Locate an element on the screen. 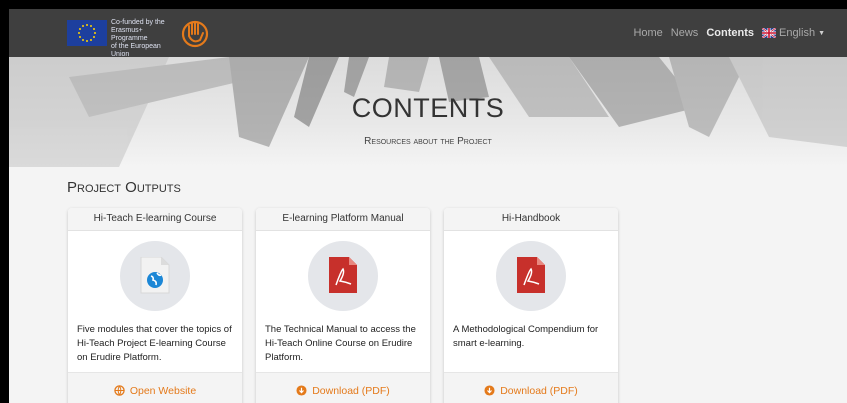  card-title: E-learning Platform Manual is located at coordinates (343, 219).